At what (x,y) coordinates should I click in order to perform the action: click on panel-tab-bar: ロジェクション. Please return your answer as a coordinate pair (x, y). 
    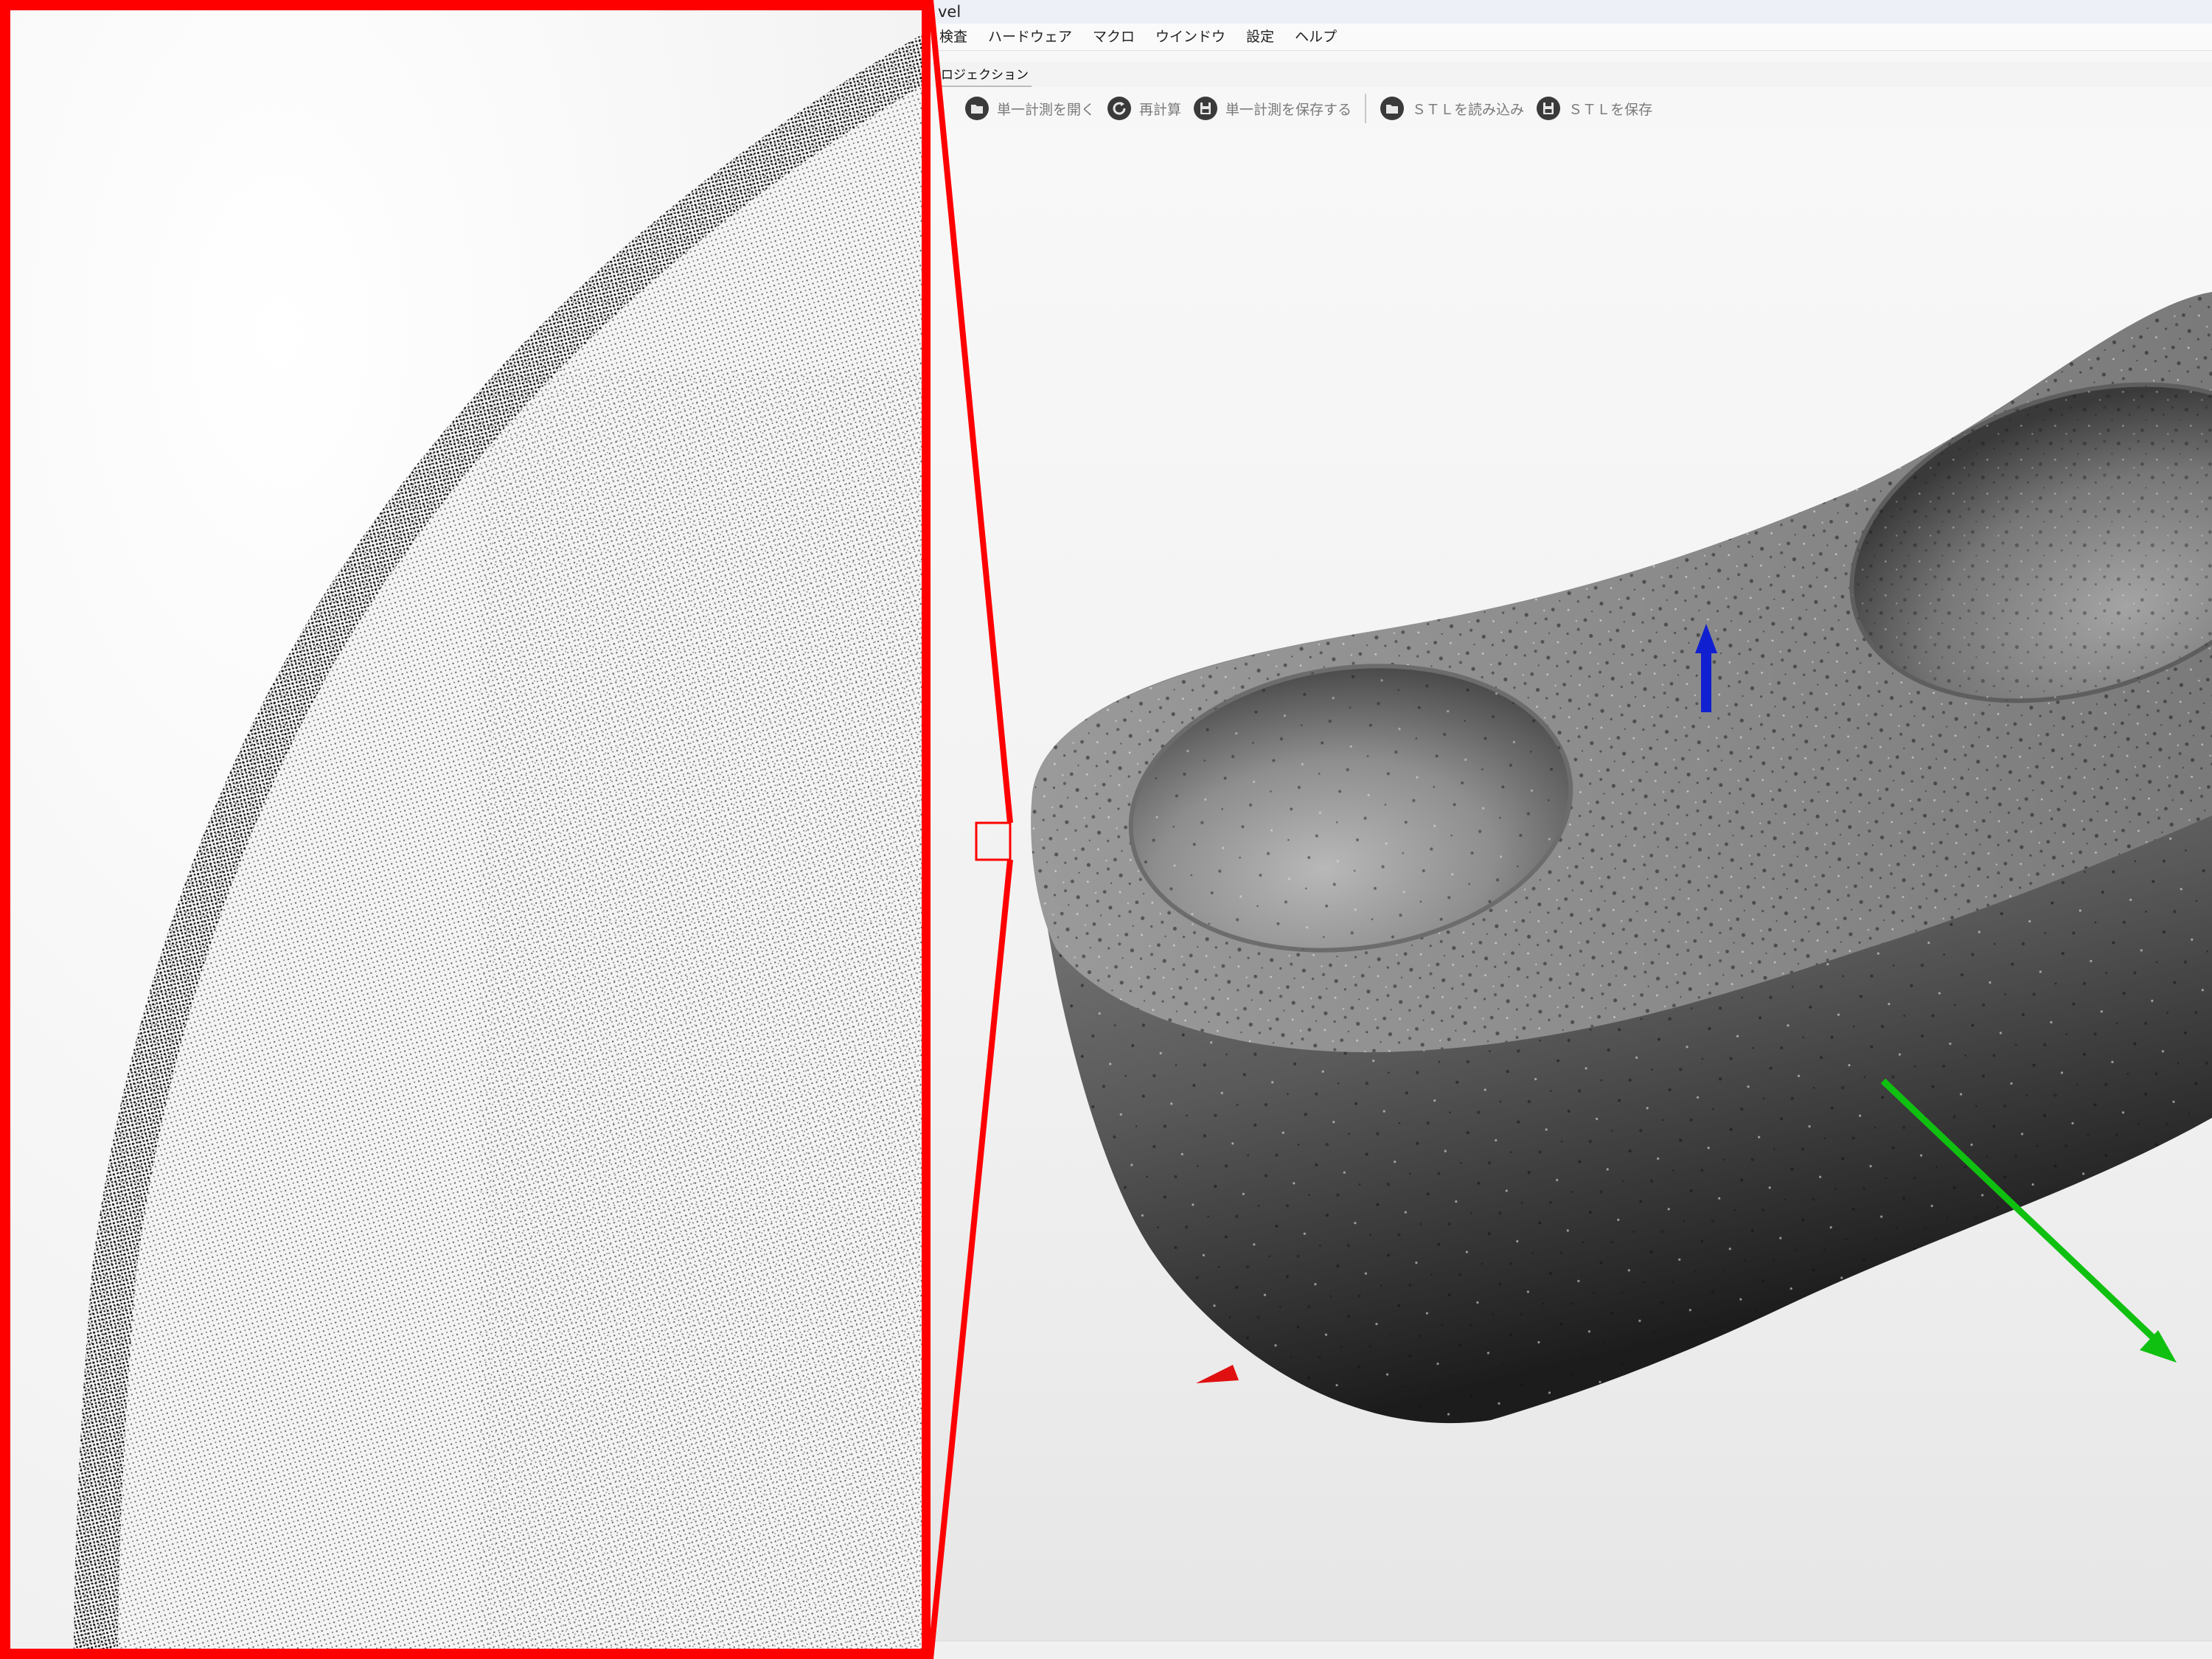
    Looking at the image, I should click on (1571, 75).